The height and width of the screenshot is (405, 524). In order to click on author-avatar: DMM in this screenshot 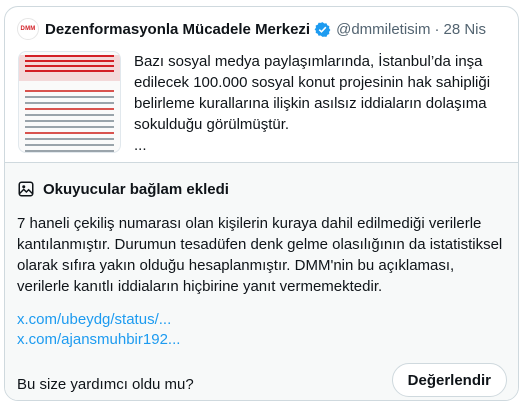, I will do `click(28, 29)`.